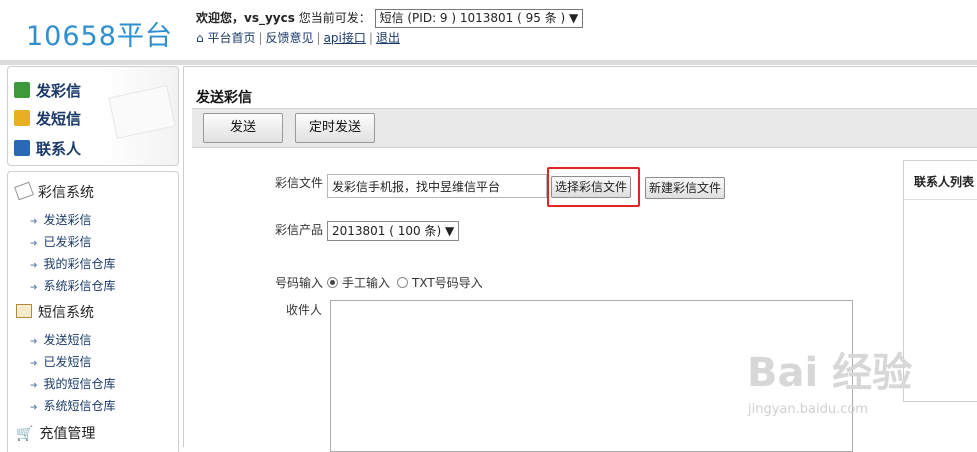 The width and height of the screenshot is (977, 452). Describe the element at coordinates (304, 310) in the screenshot. I see `recipients-label: 收件人` at that location.